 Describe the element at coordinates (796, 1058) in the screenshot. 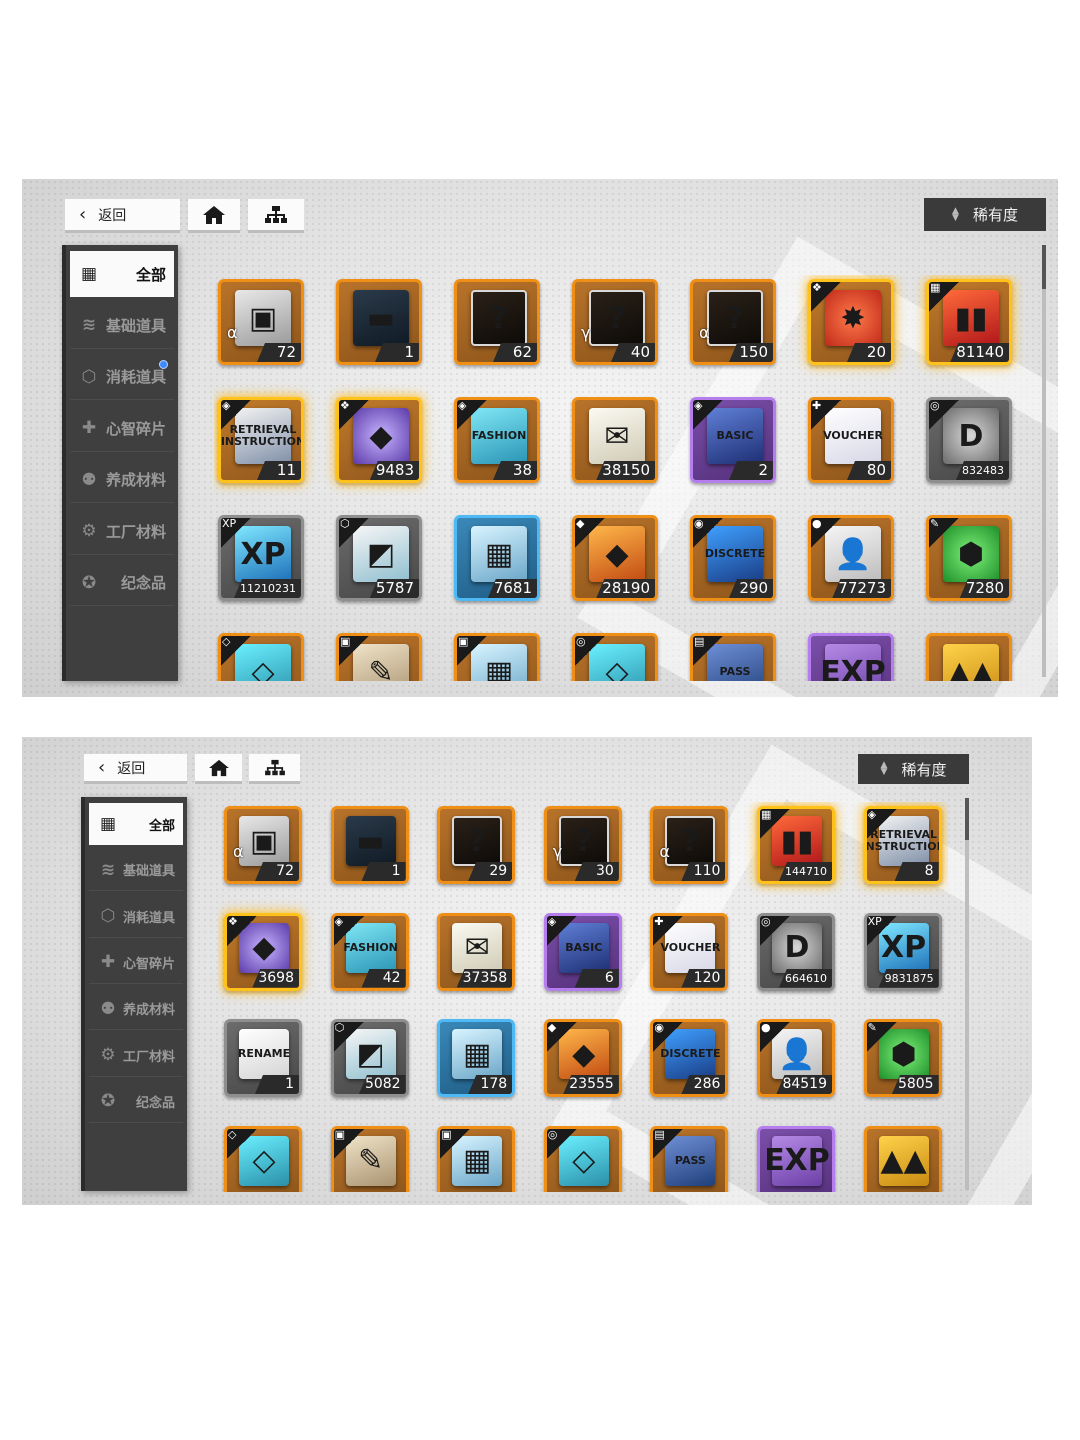

I see `inventory-item: 👤 ● 84519` at that location.